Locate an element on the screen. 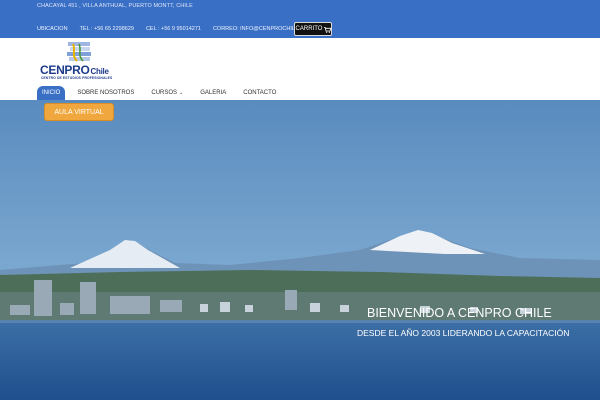 This screenshot has height=400, width=600. nav-item-cursos: CURSOS ⌄ is located at coordinates (167, 93).